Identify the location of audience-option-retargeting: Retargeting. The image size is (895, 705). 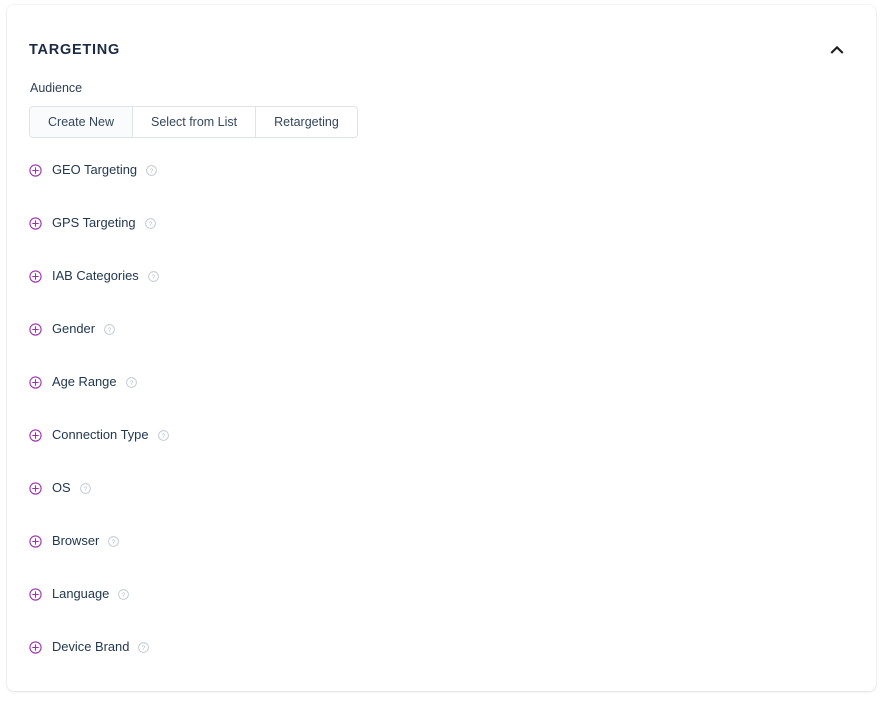
(306, 122).